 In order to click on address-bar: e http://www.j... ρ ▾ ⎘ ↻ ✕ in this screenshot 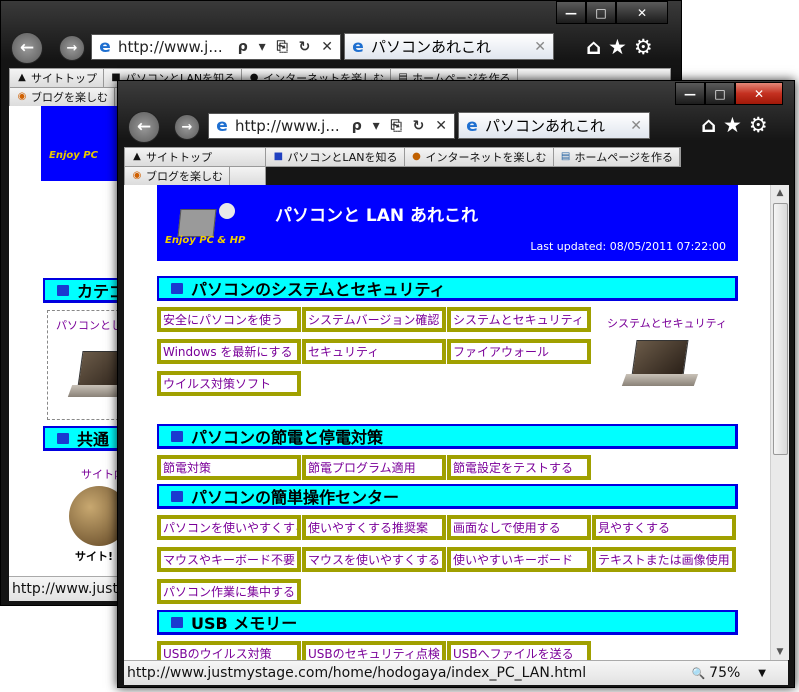, I will do `click(331, 126)`.